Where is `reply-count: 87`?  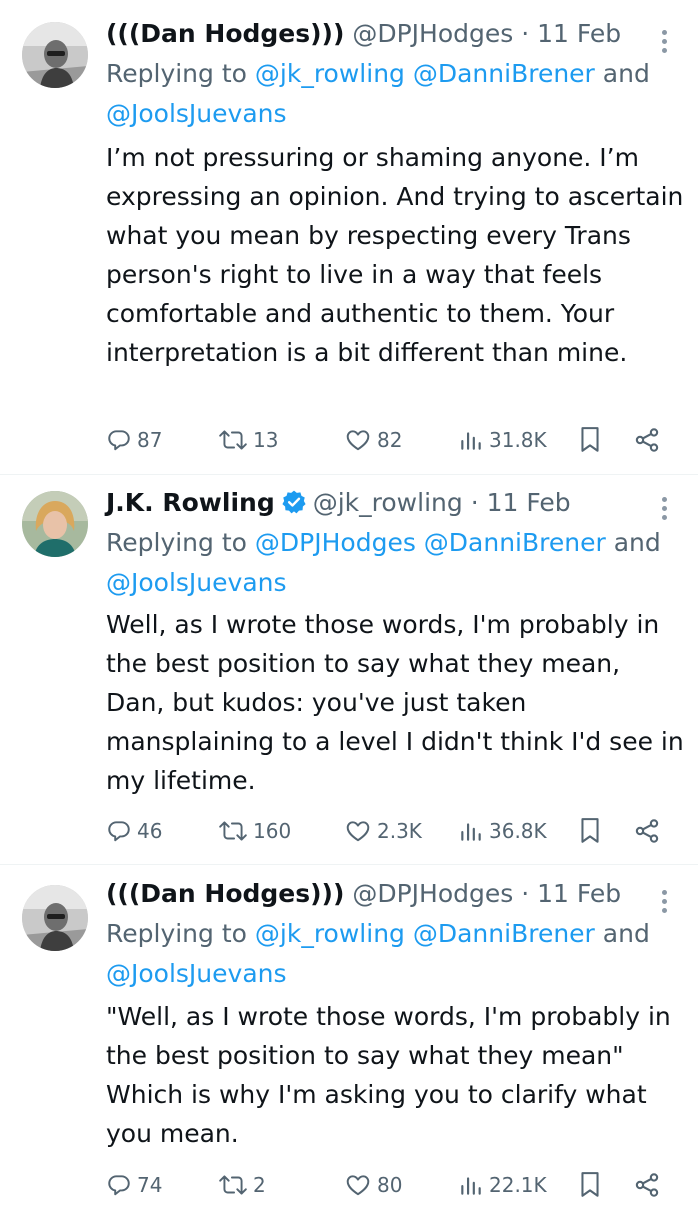 reply-count: 87 is located at coordinates (150, 440).